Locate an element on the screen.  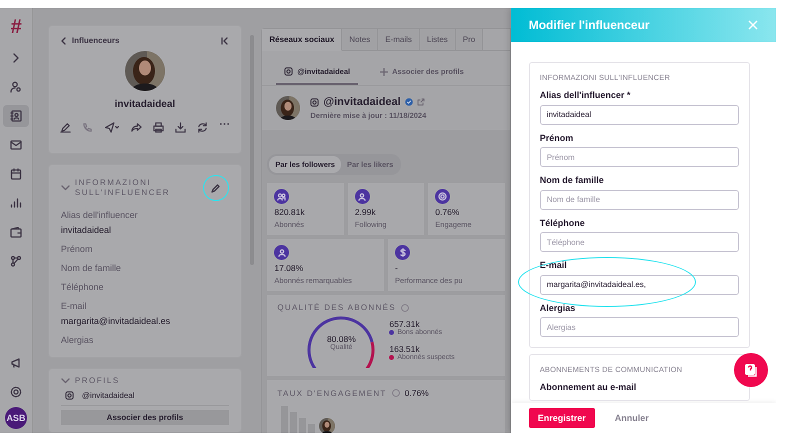
link-profiles-button: Associer des profils is located at coordinates (144, 417).